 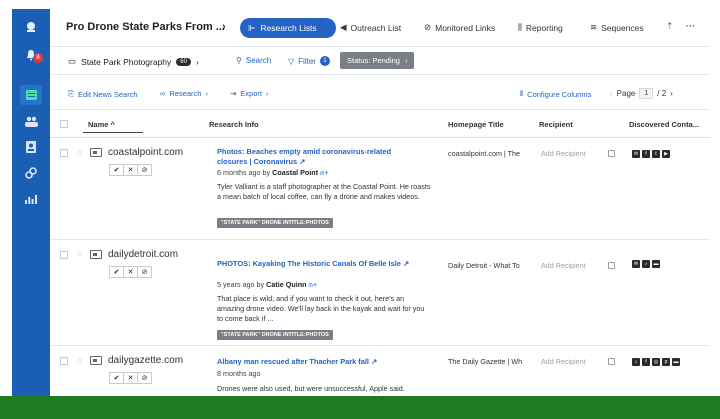 I want to click on article-author: Catie Quinn, so click(x=286, y=284).